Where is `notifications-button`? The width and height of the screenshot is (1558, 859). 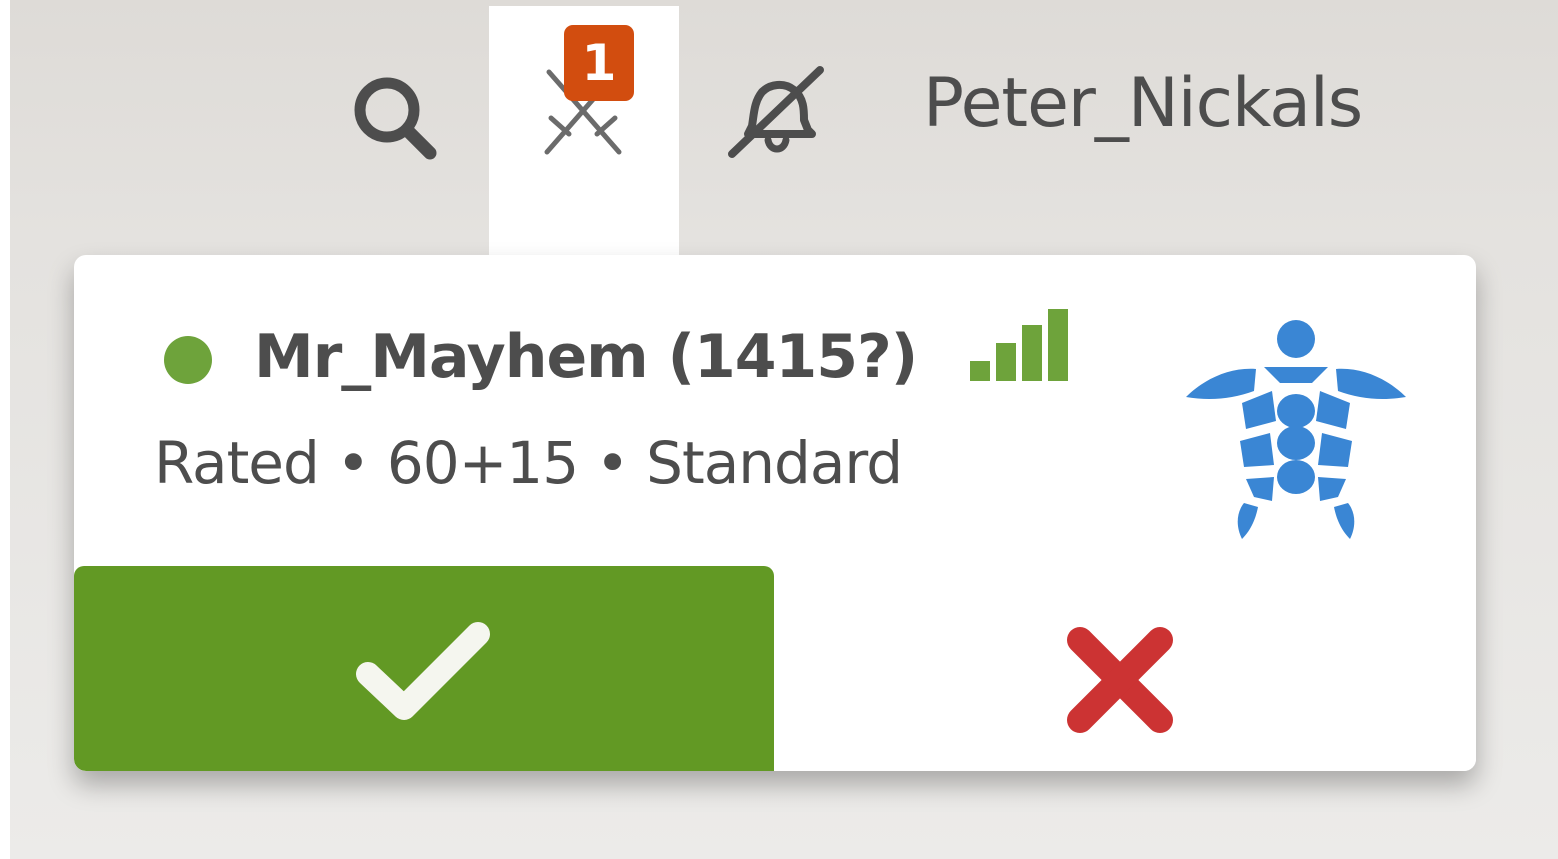 notifications-button is located at coordinates (777, 114).